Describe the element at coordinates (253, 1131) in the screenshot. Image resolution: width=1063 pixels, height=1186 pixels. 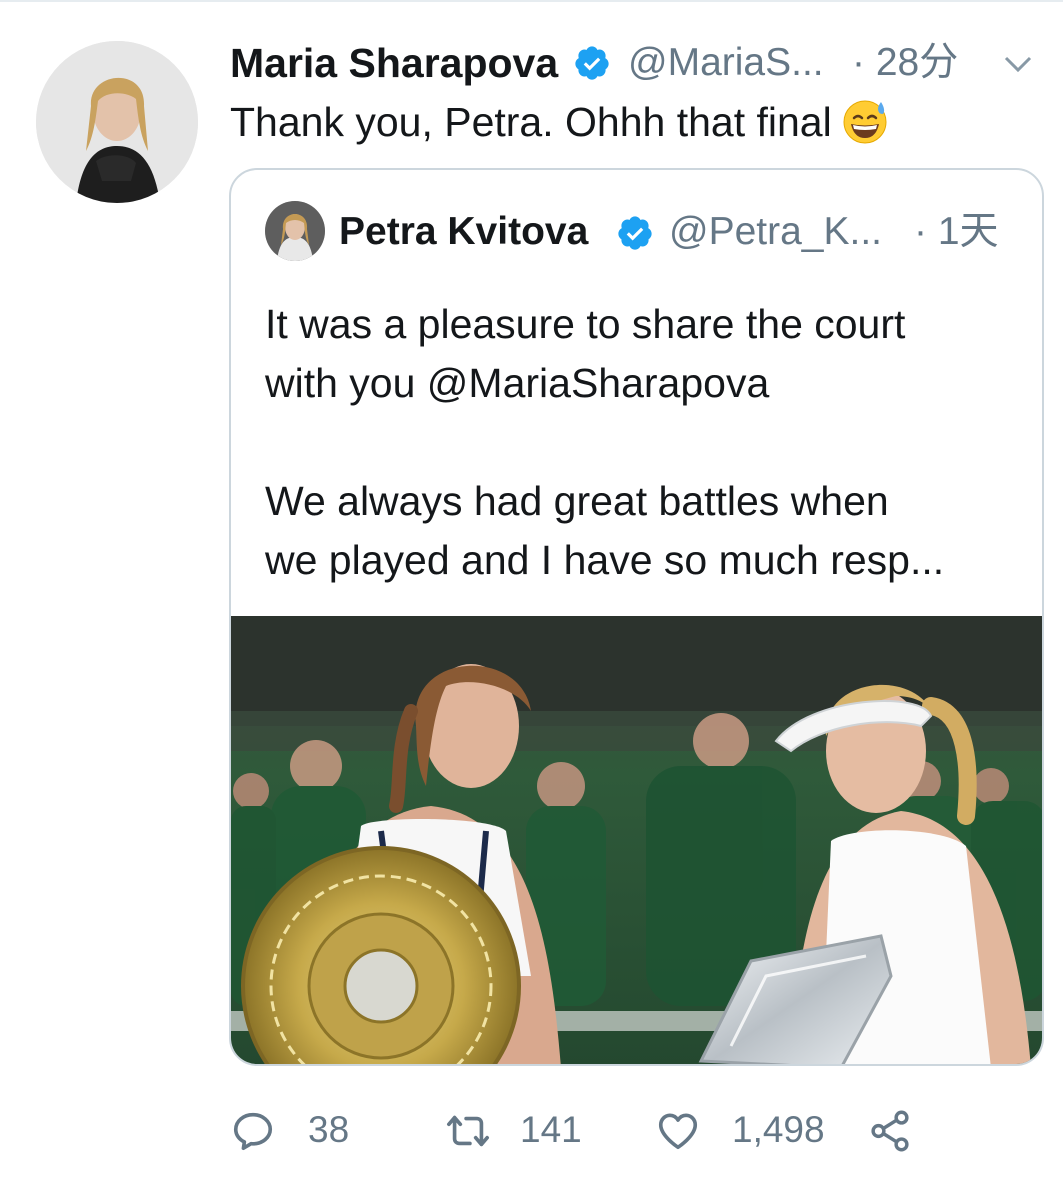
I see `reply-icon` at that location.